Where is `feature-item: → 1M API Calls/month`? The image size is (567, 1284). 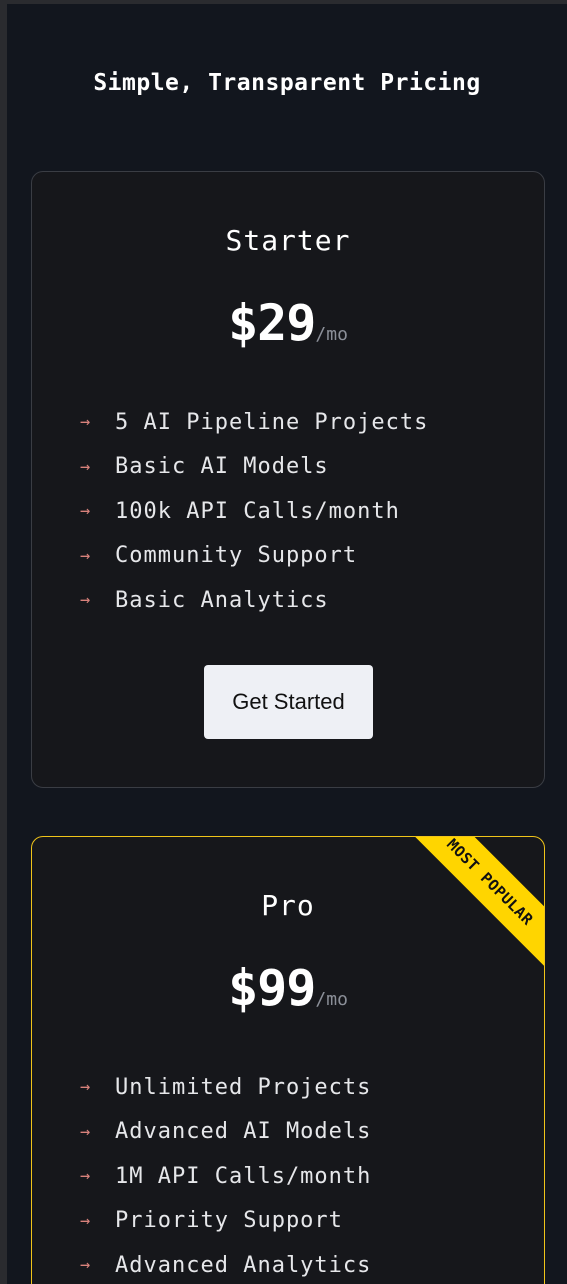
feature-item: → 1M API Calls/month is located at coordinates (225, 1176).